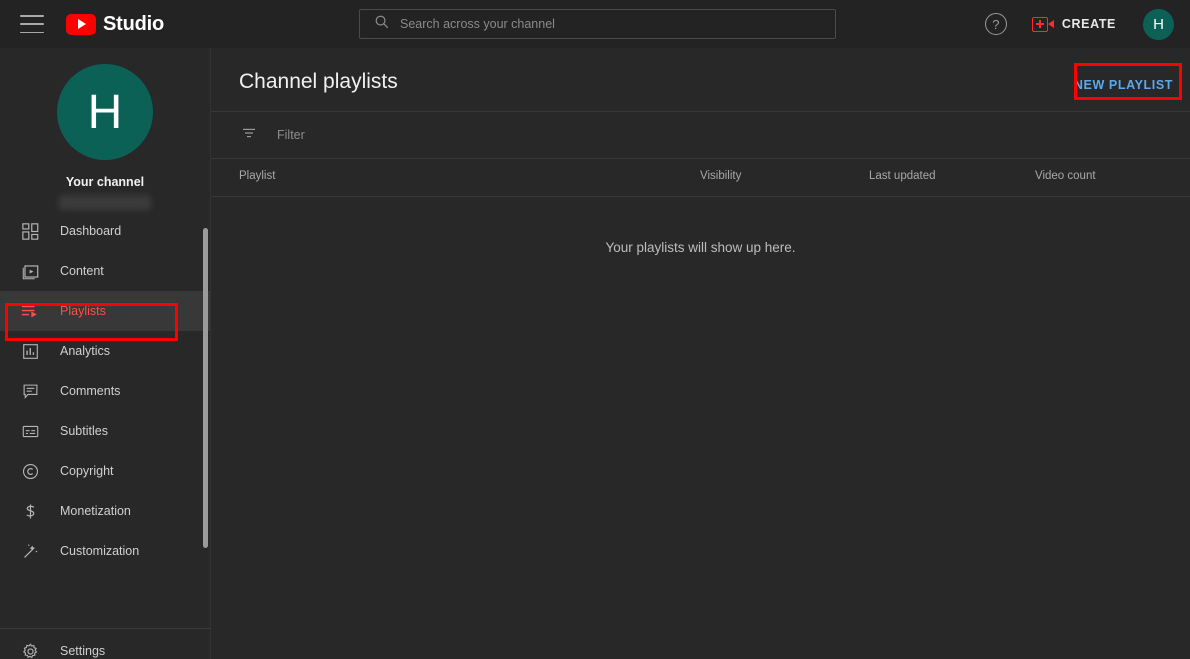  I want to click on youtube-logo-icon, so click(81, 24).